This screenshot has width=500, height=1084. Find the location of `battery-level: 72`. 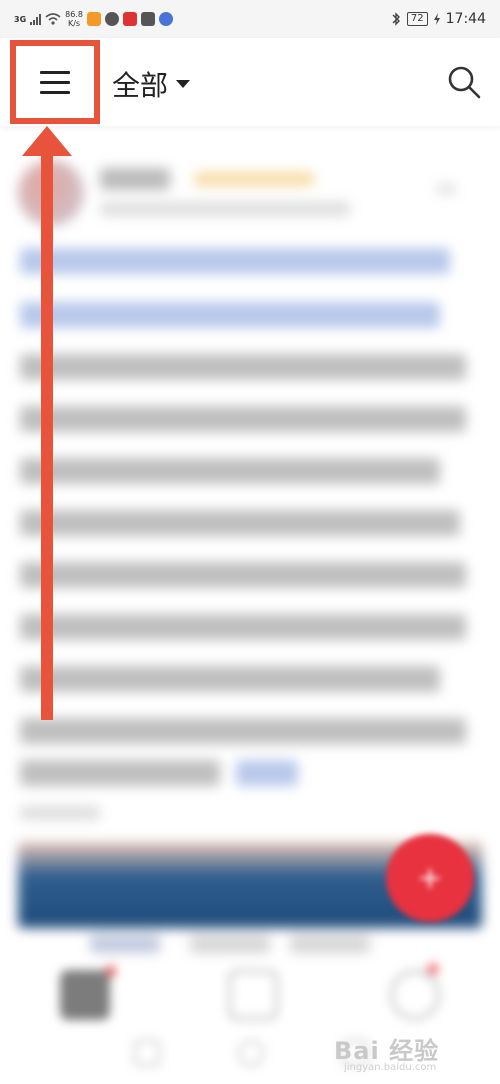

battery-level: 72 is located at coordinates (417, 19).